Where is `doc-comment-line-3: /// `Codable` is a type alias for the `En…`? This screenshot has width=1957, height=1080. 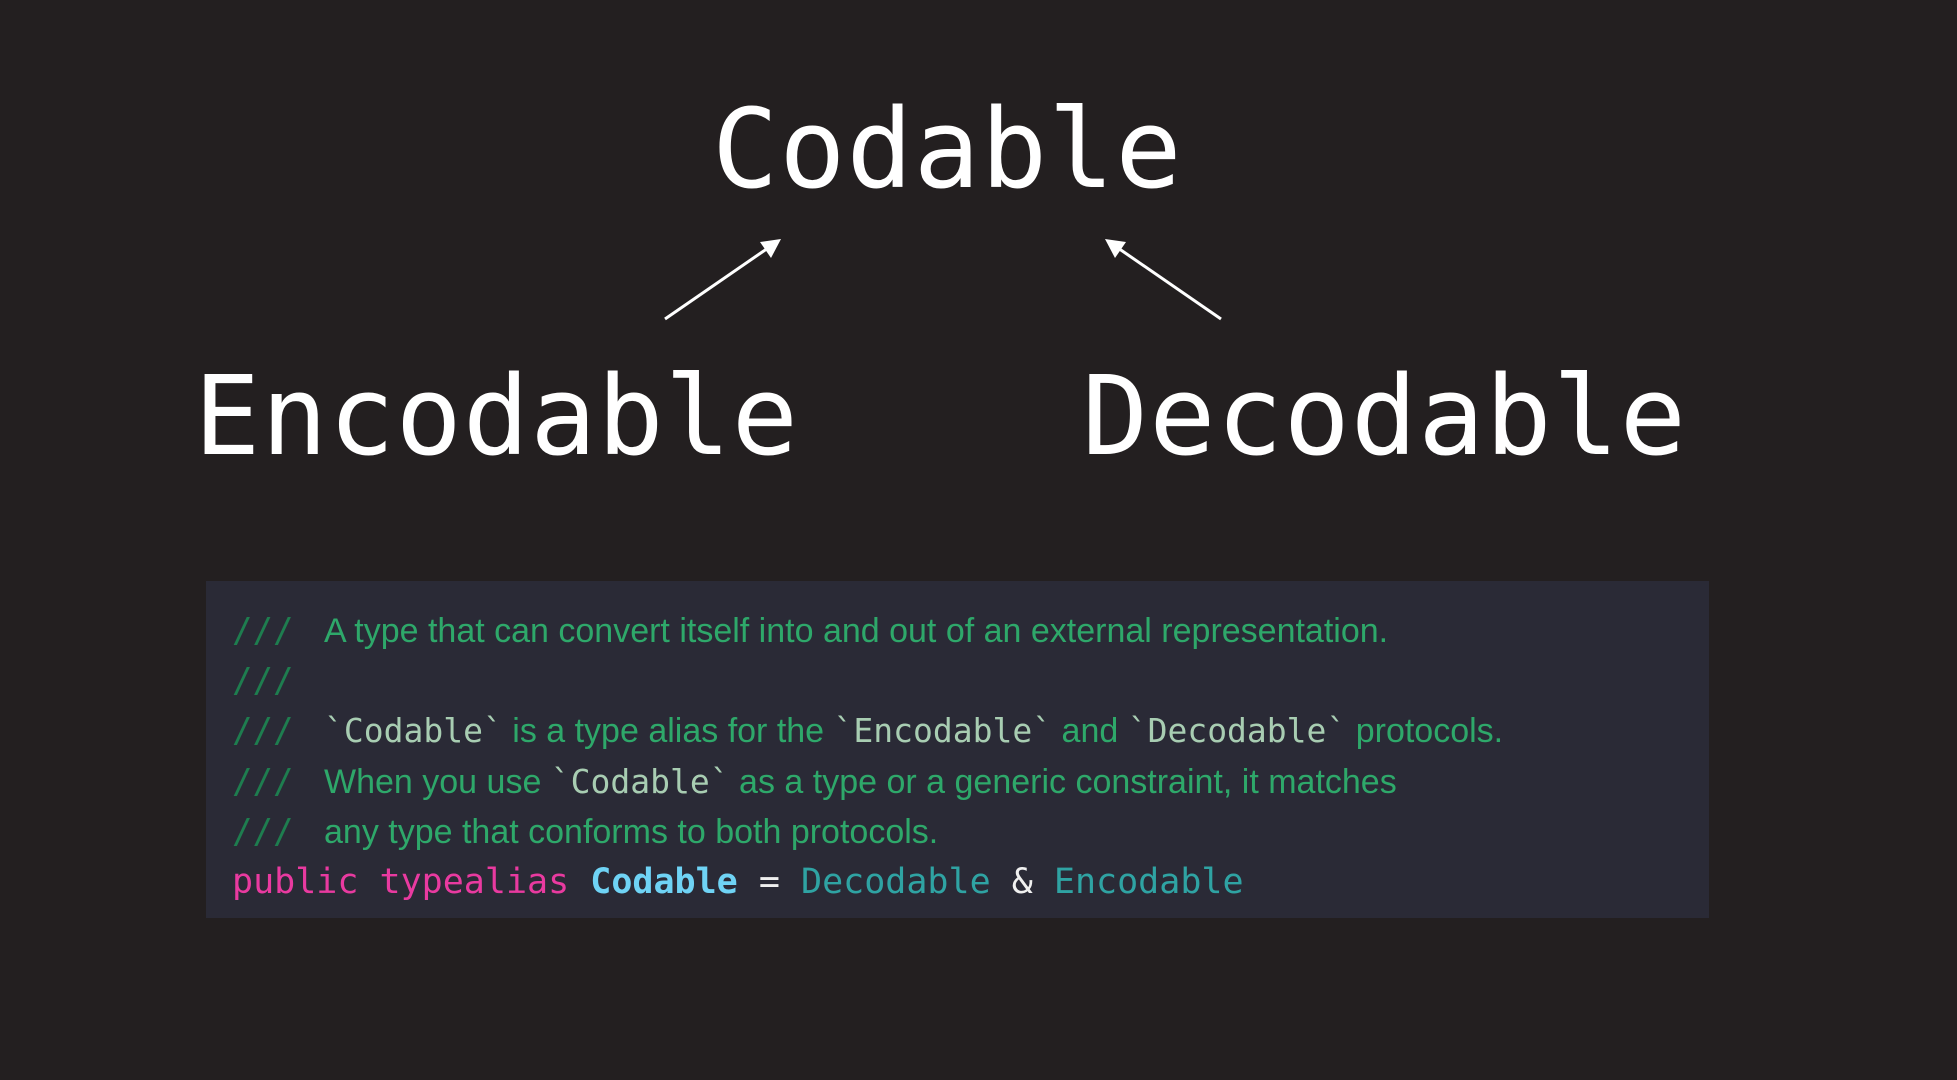 doc-comment-line-3: /// `Codable` is a type alias for the `En… is located at coordinates (970, 731).